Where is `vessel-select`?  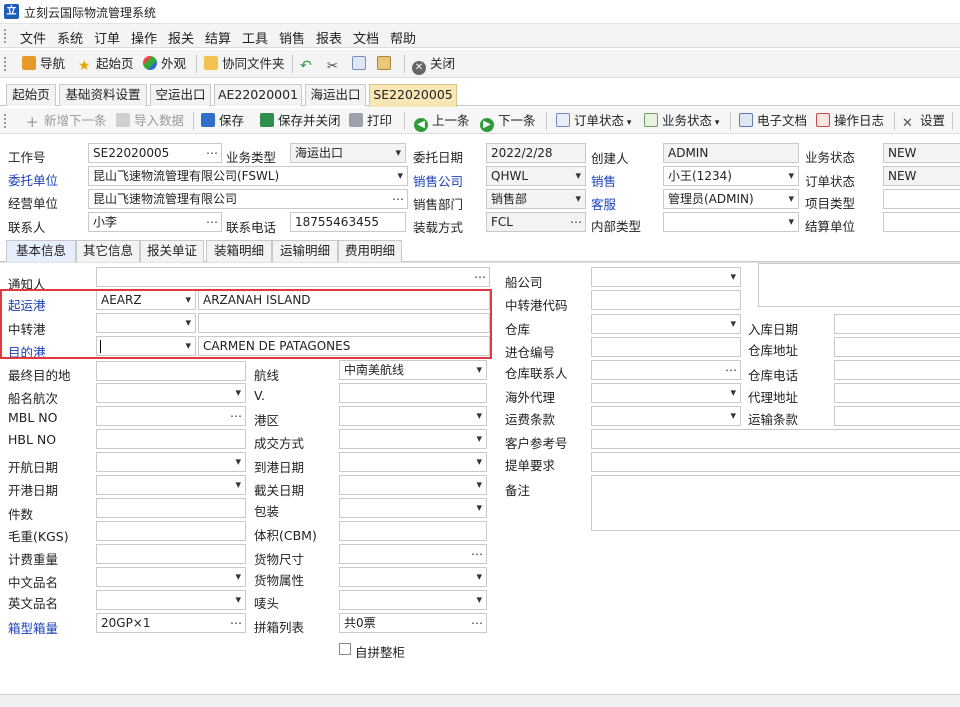 vessel-select is located at coordinates (171, 393).